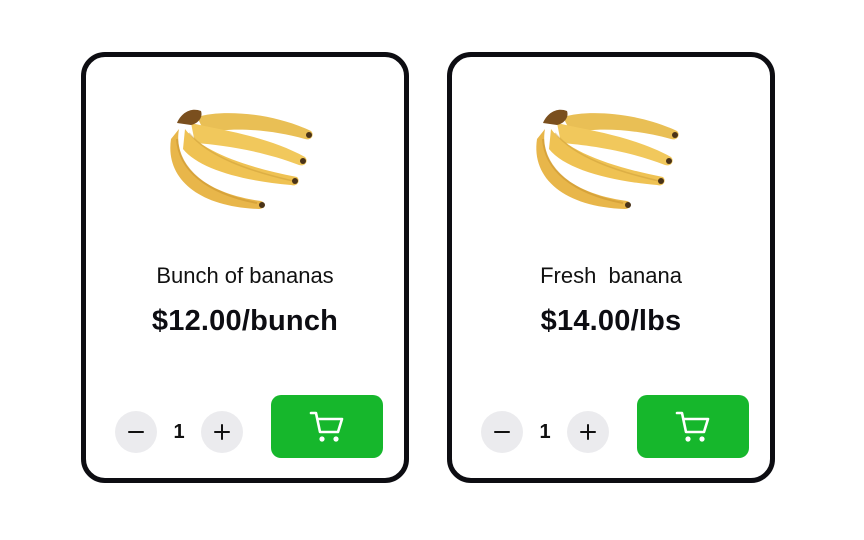 Image resolution: width=864 pixels, height=540 pixels. Describe the element at coordinates (245, 275) in the screenshot. I see `product-name: Bunch of bananas` at that location.